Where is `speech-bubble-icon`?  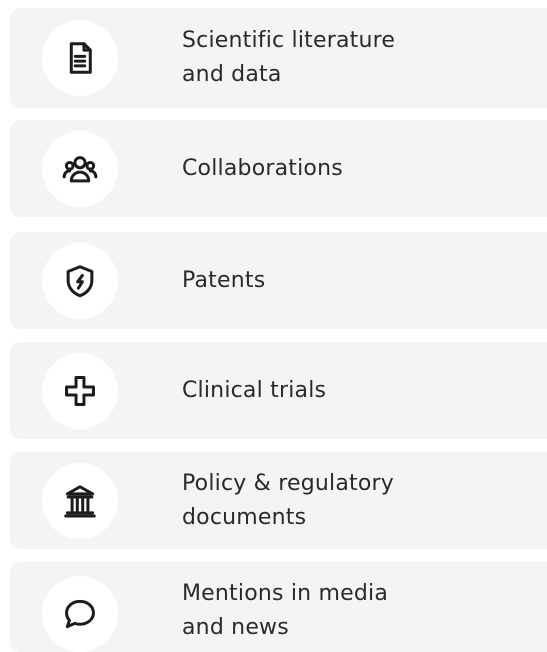
speech-bubble-icon is located at coordinates (80, 614).